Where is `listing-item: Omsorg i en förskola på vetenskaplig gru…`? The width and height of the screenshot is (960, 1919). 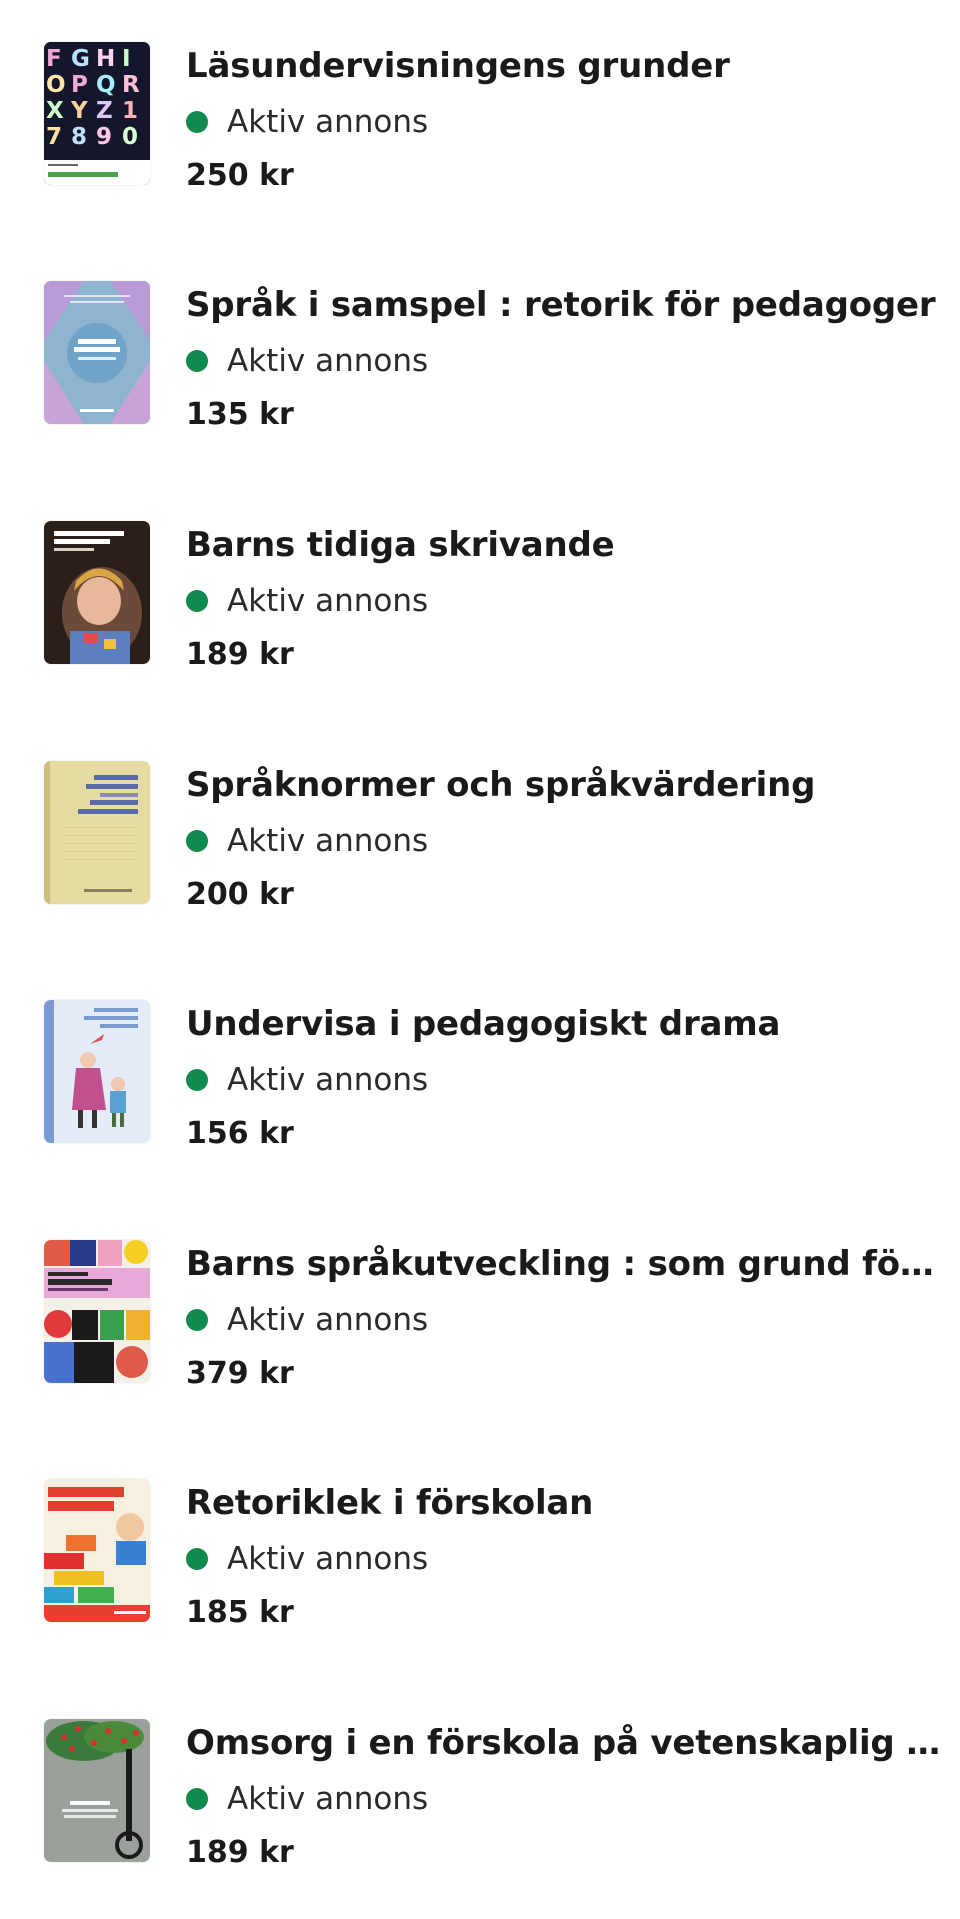
listing-item: Omsorg i en förskola på vetenskaplig gru… is located at coordinates (480, 1819).